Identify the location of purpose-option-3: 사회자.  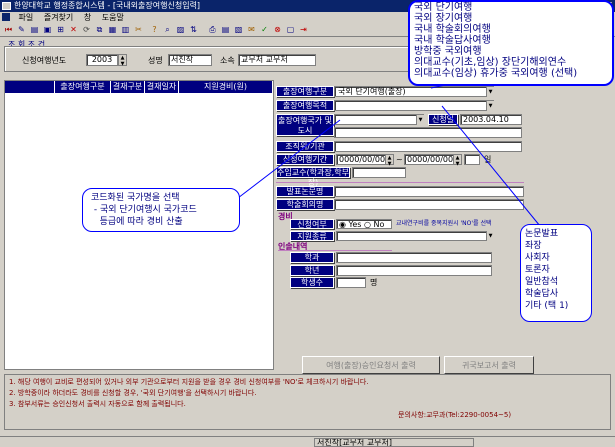
(537, 258).